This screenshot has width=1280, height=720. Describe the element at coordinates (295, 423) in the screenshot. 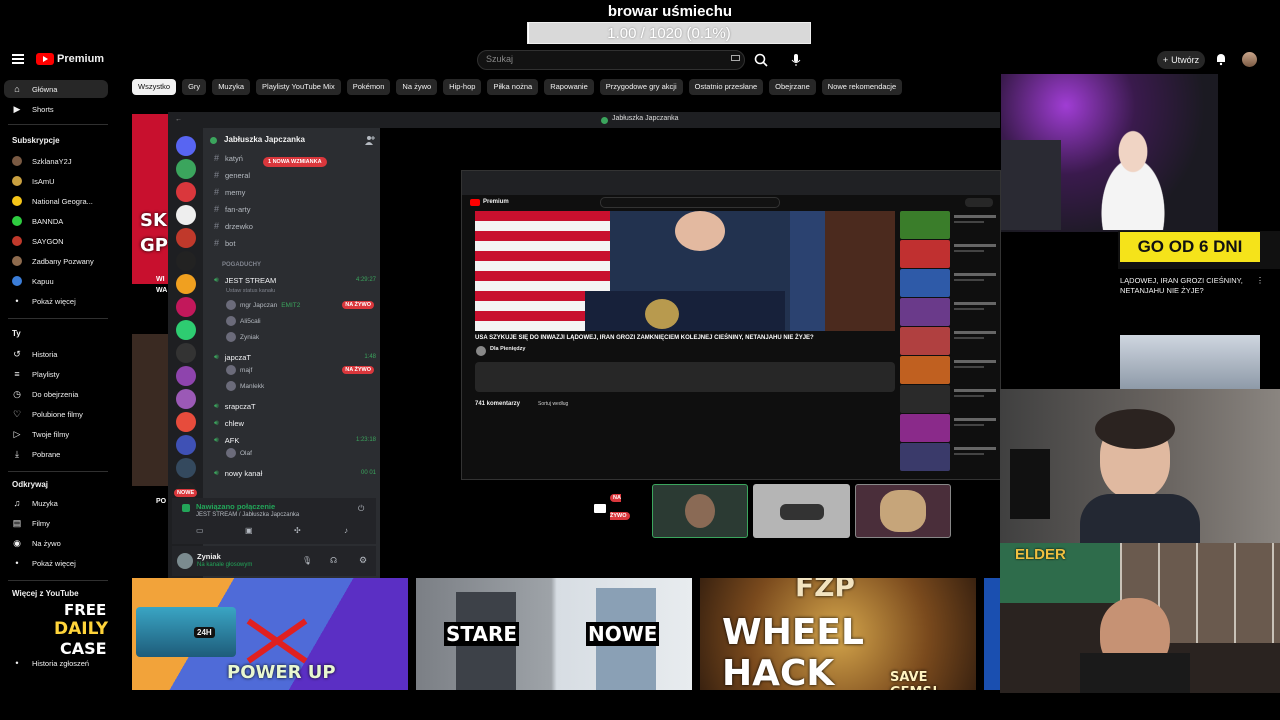

I see `voice-channel: 🔊︎ chlew` at that location.